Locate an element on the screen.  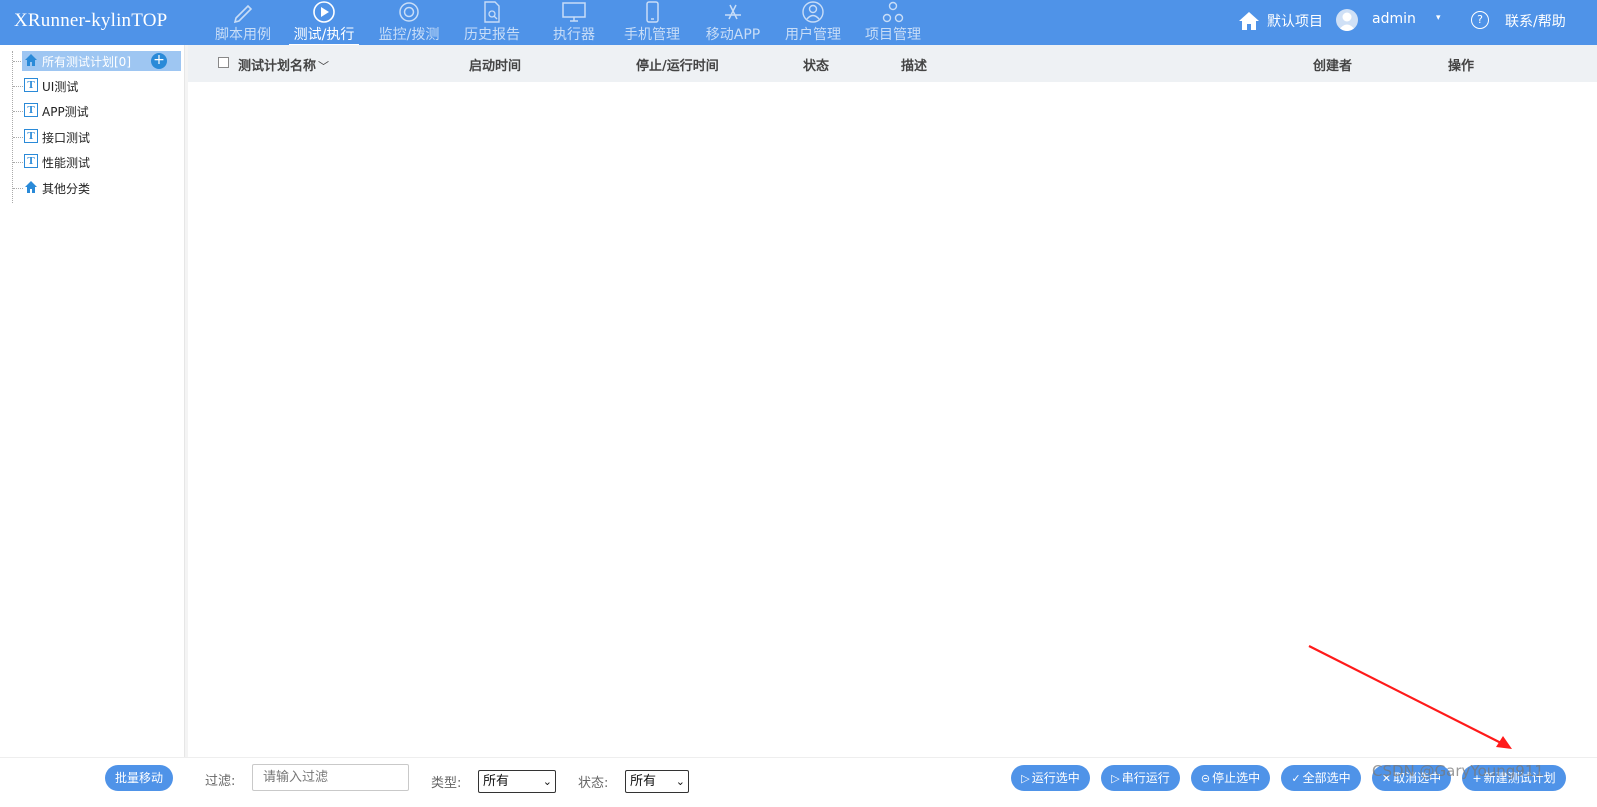
splitter is located at coordinates (186, 401).